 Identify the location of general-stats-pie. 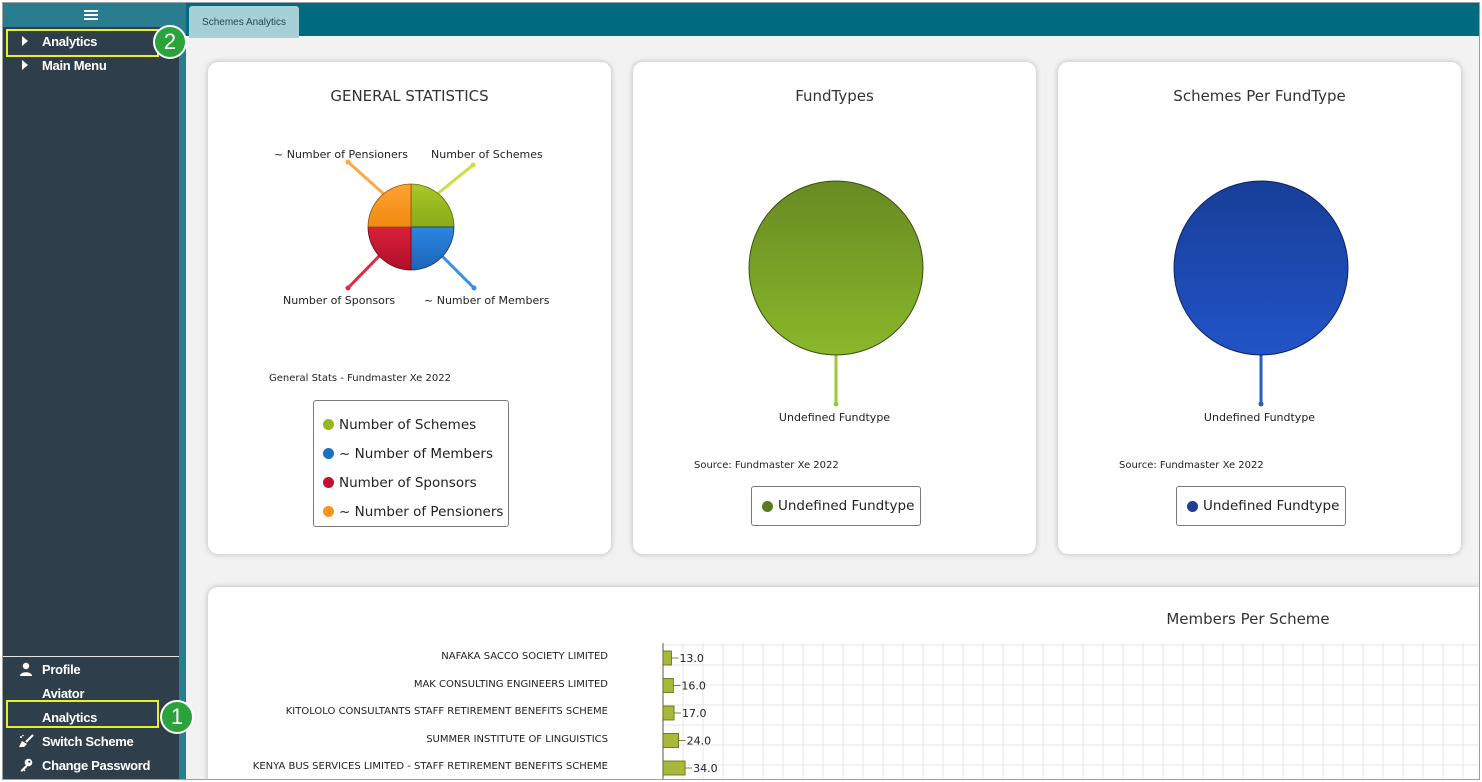
(411, 225).